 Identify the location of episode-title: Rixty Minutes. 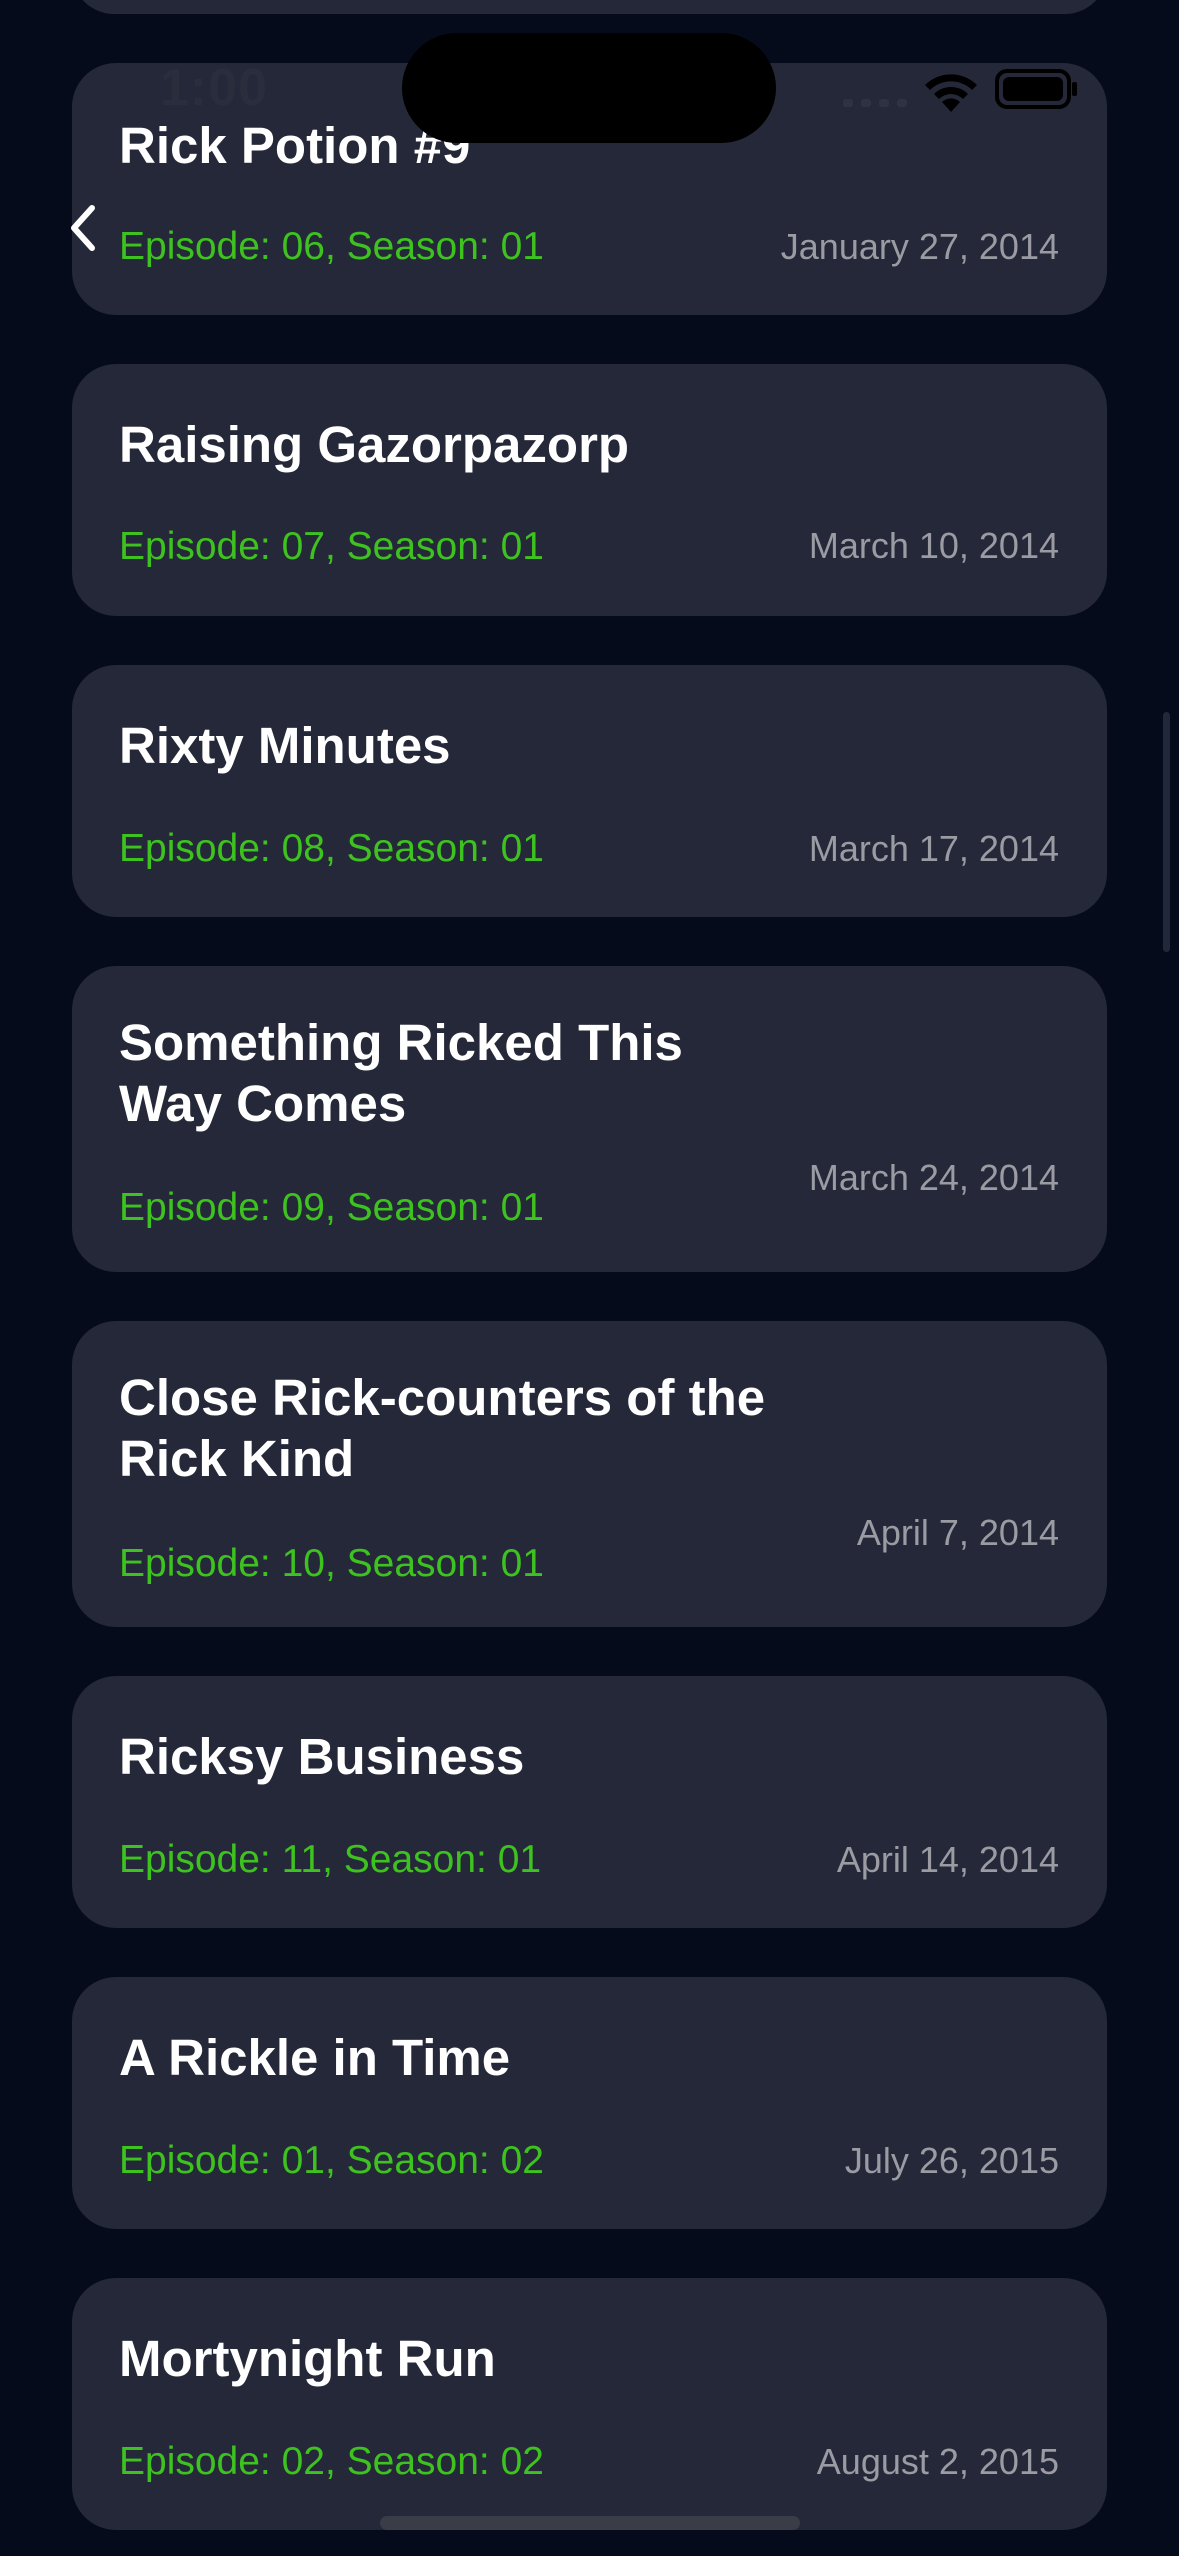
(285, 745).